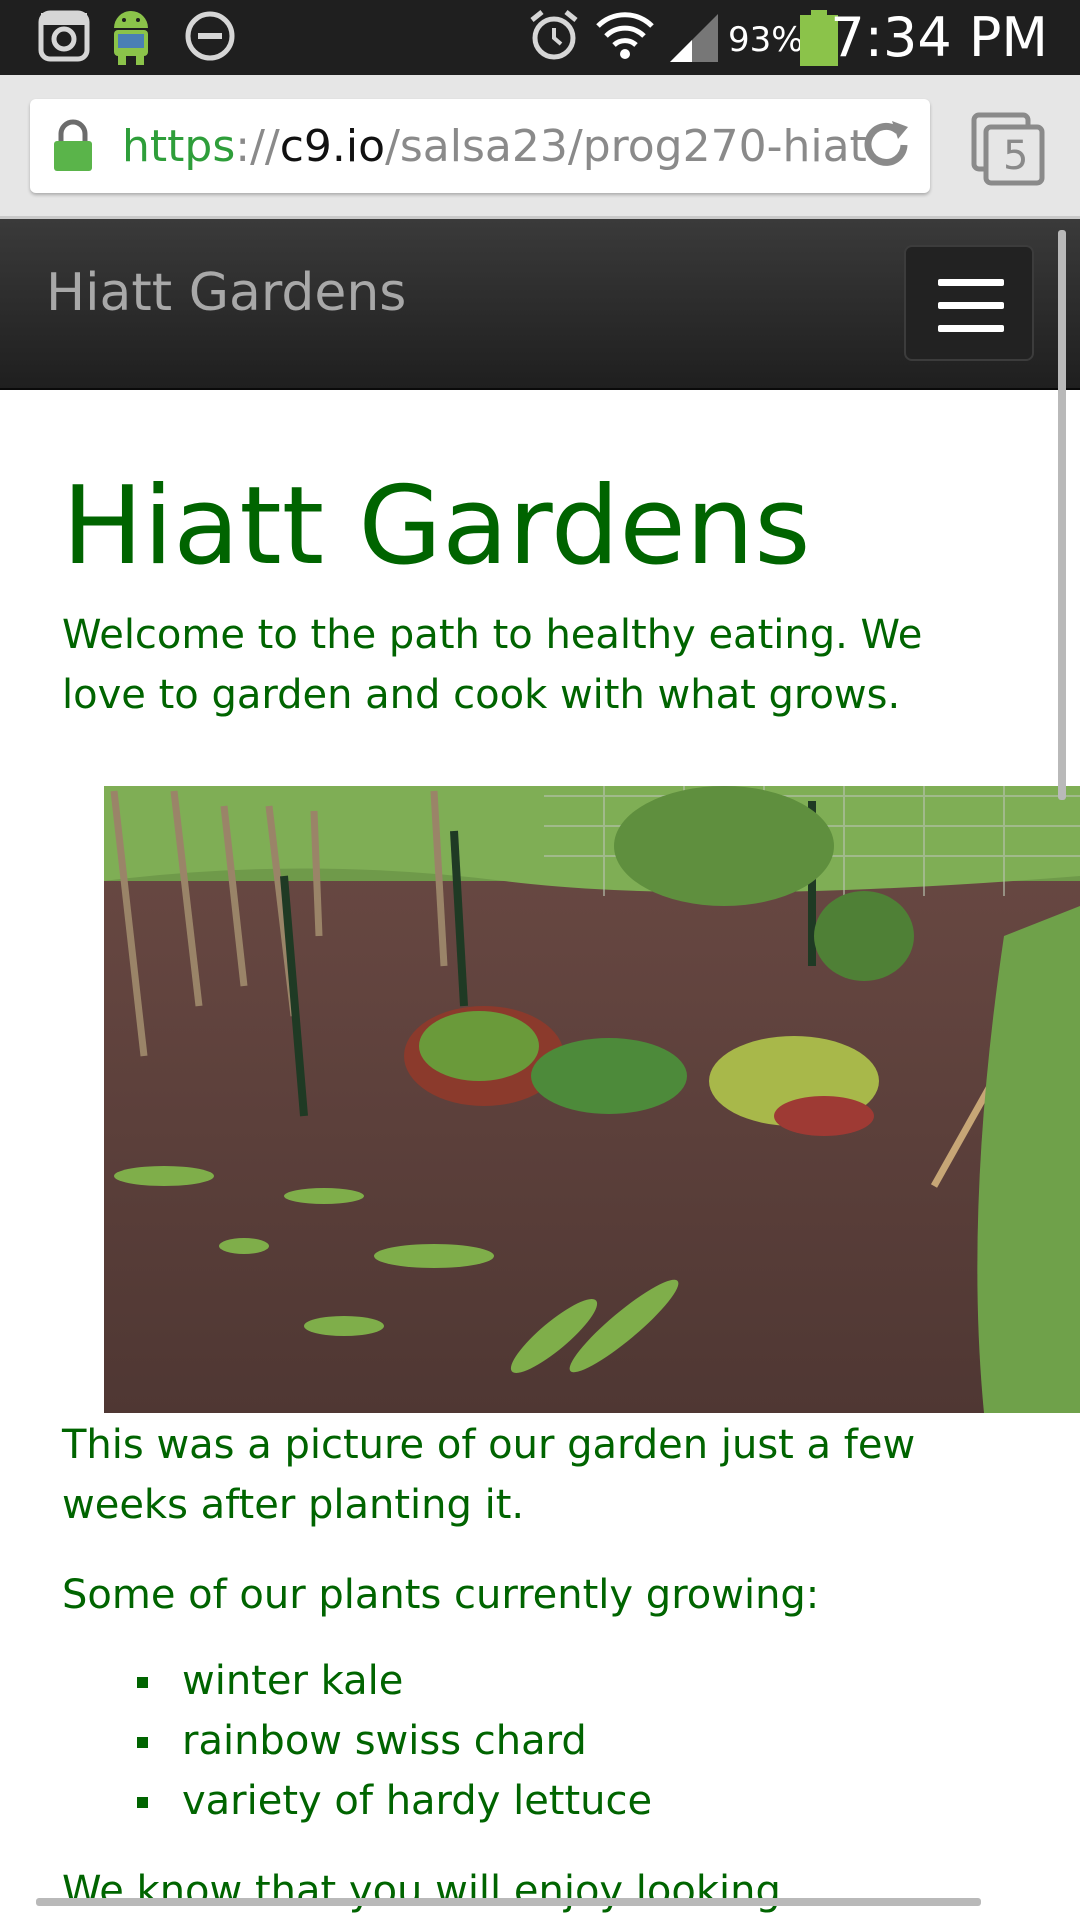 Image resolution: width=1080 pixels, height=1920 pixels. What do you see at coordinates (969, 303) in the screenshot?
I see `hamburger-menu-button` at bounding box center [969, 303].